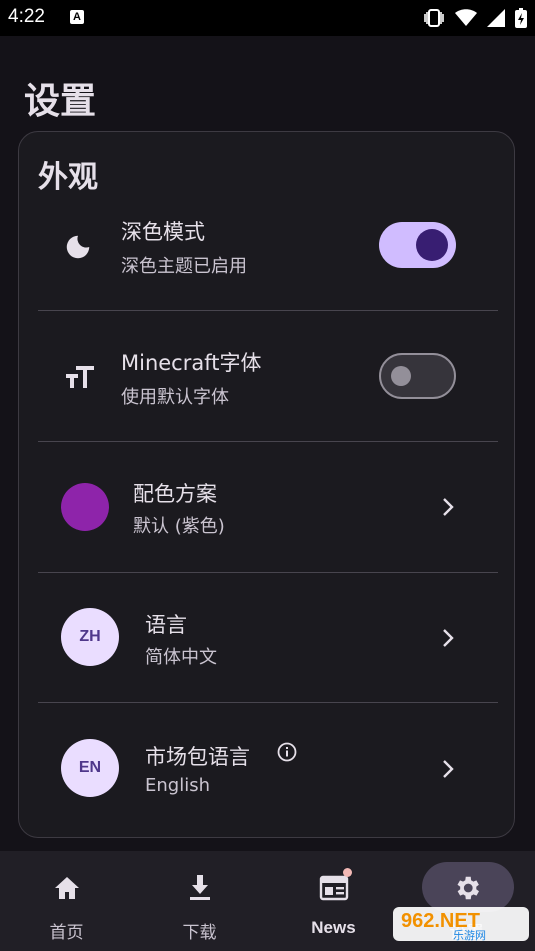 Image resolution: width=535 pixels, height=951 pixels. Describe the element at coordinates (469, 935) in the screenshot. I see `watermark-sub: 乐游网` at that location.